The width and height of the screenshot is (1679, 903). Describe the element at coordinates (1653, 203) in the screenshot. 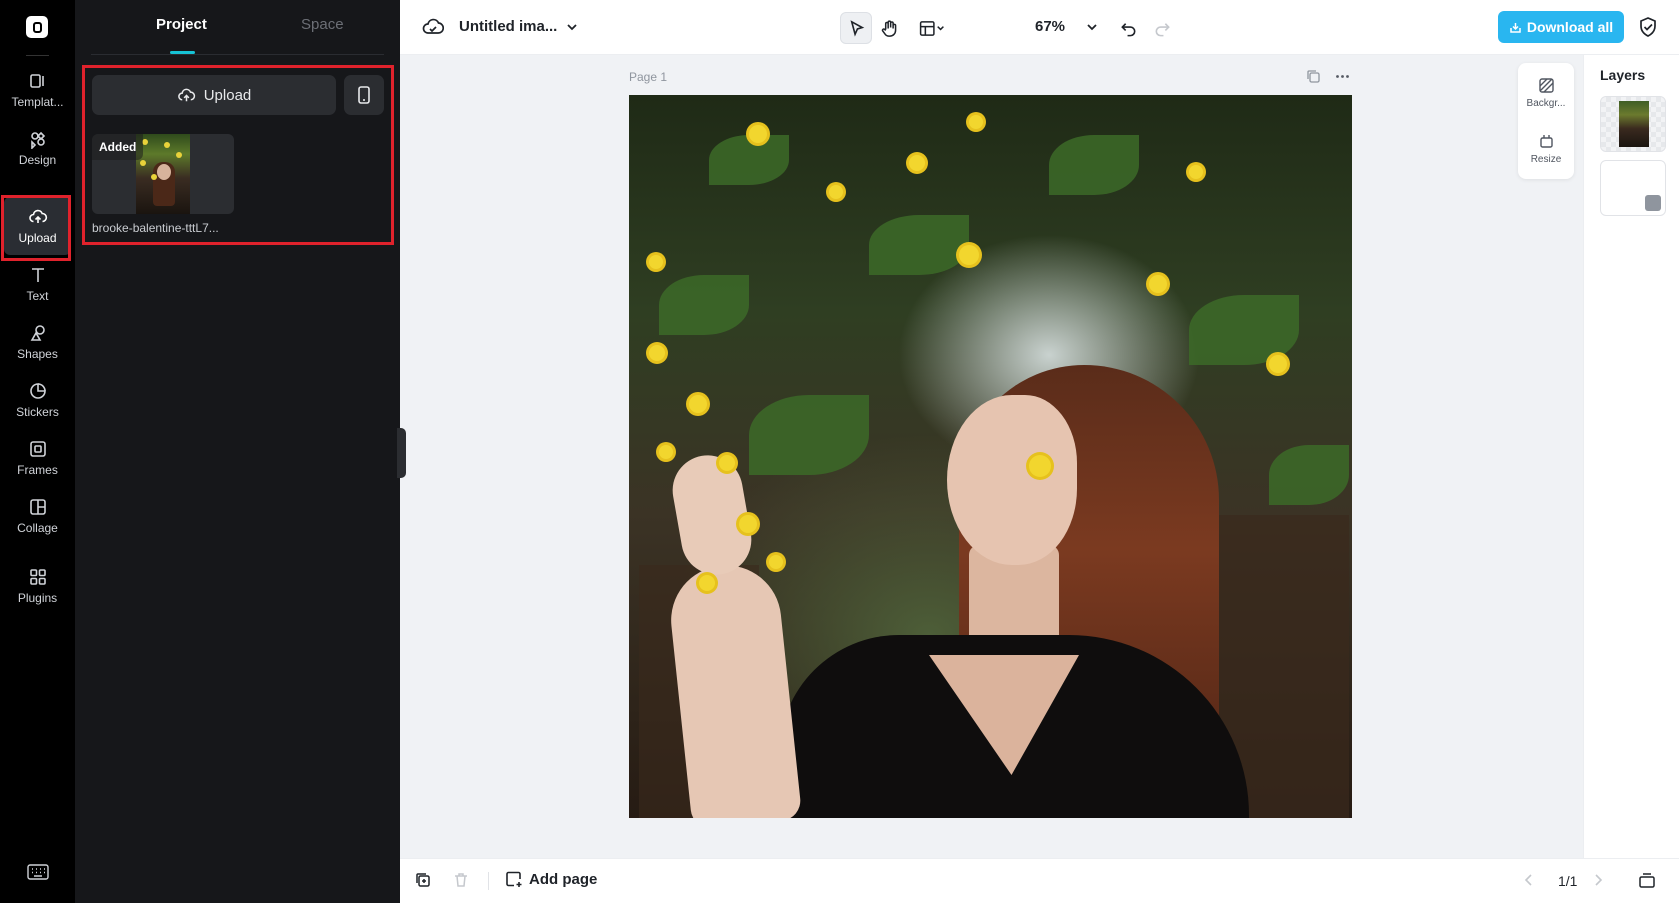

I see `background-layer-icon` at that location.